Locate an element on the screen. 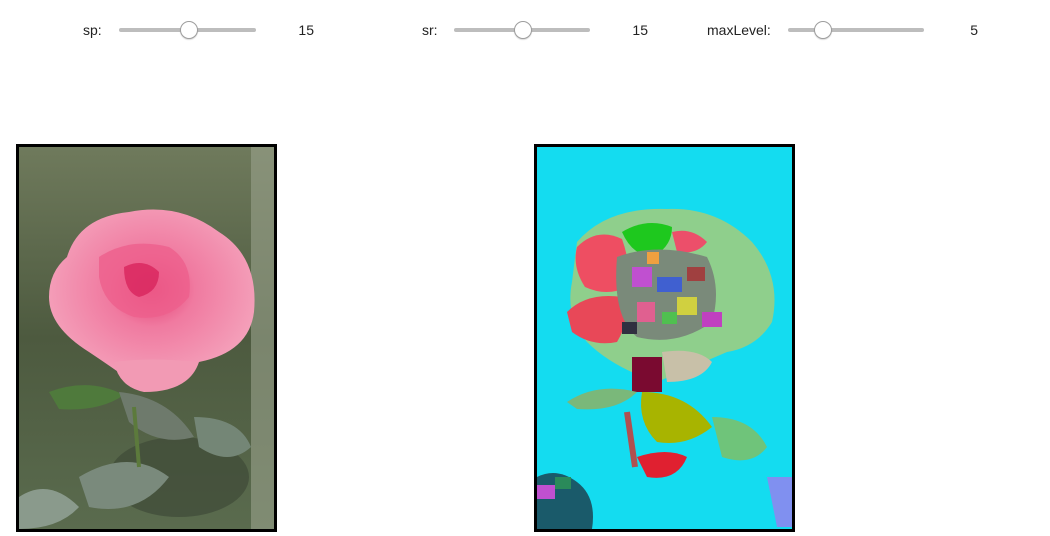 The height and width of the screenshot is (536, 1050). maxlevel-value: 5 is located at coordinates (974, 30).